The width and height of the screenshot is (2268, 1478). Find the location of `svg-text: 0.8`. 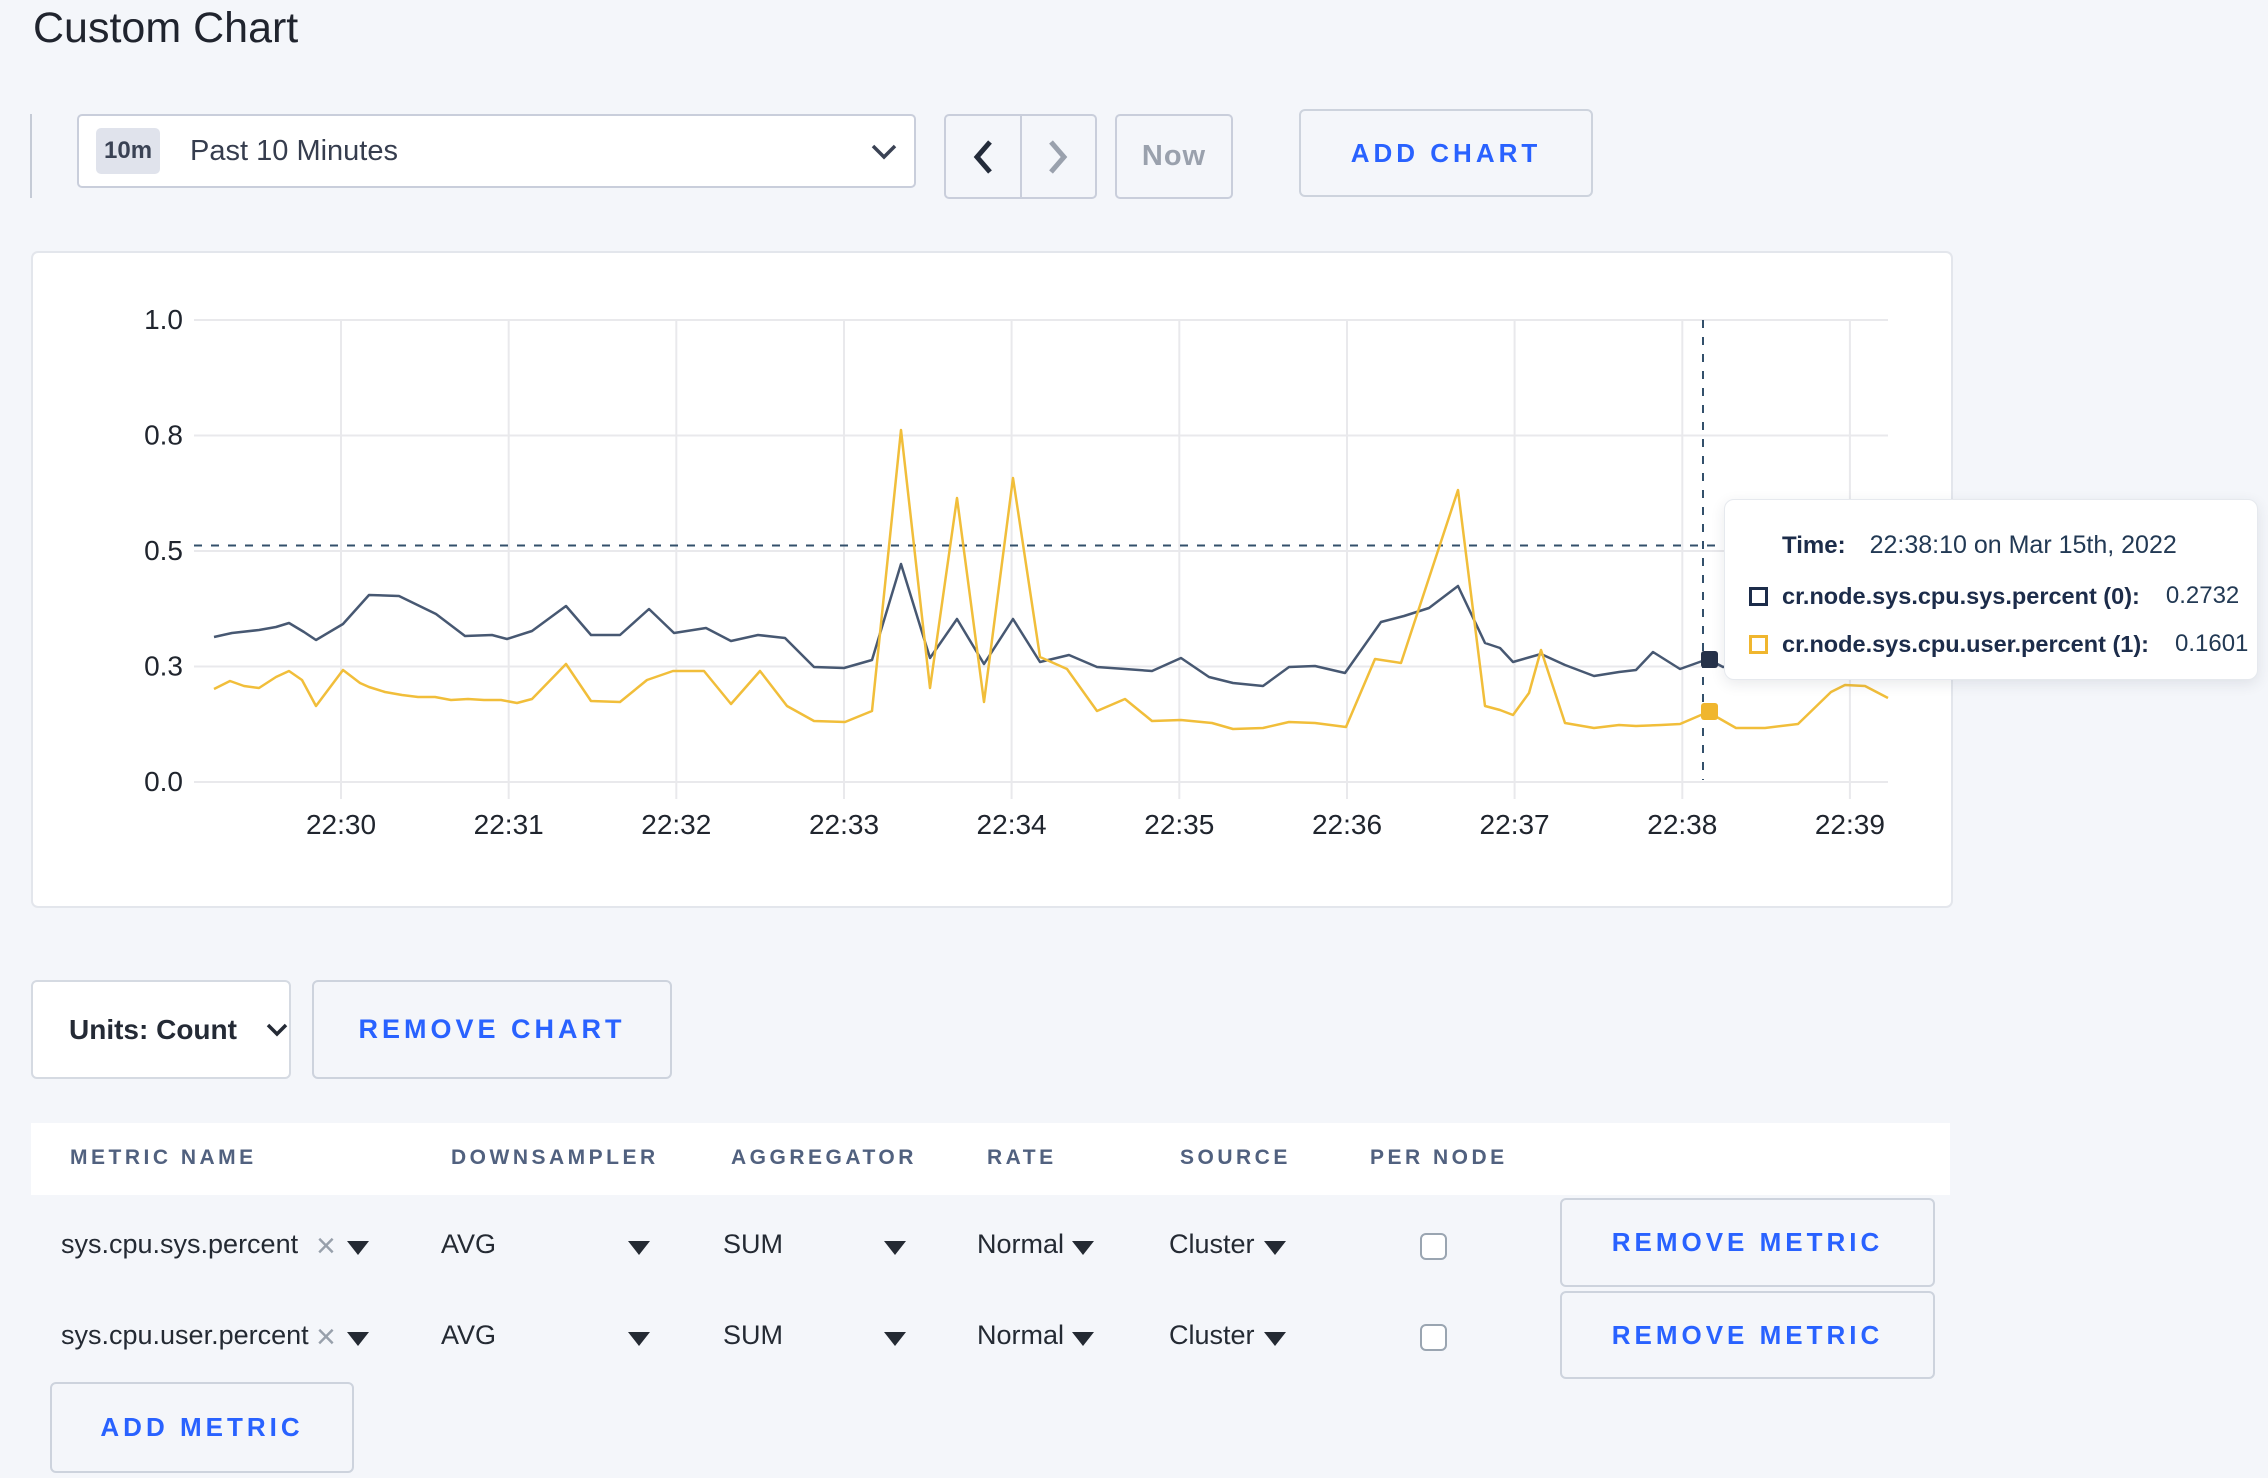

svg-text: 0.8 is located at coordinates (163, 435).